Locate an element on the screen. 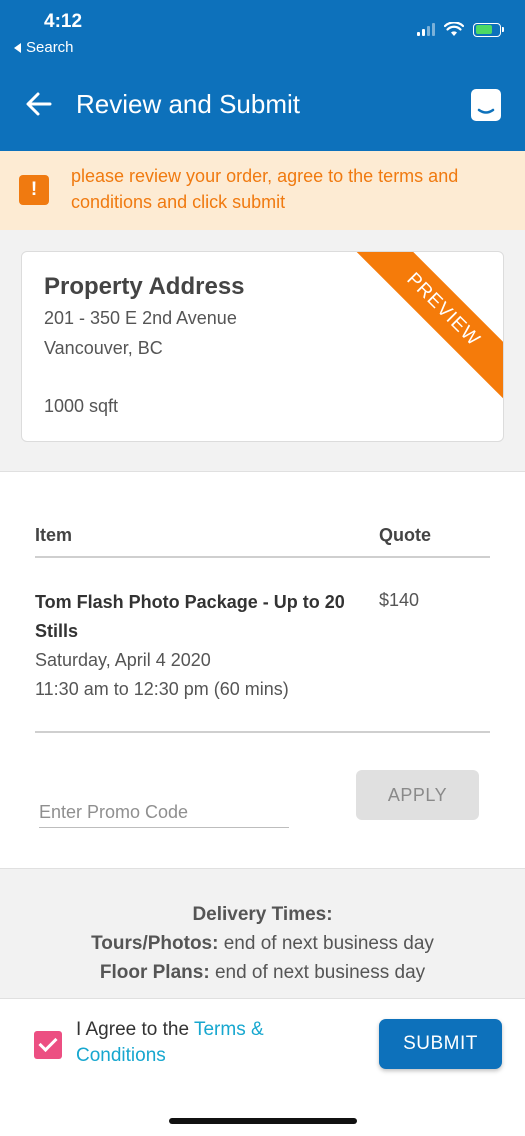  order-item-time: 11:30 am to 12:30 pm (60 mins) is located at coordinates (162, 689).